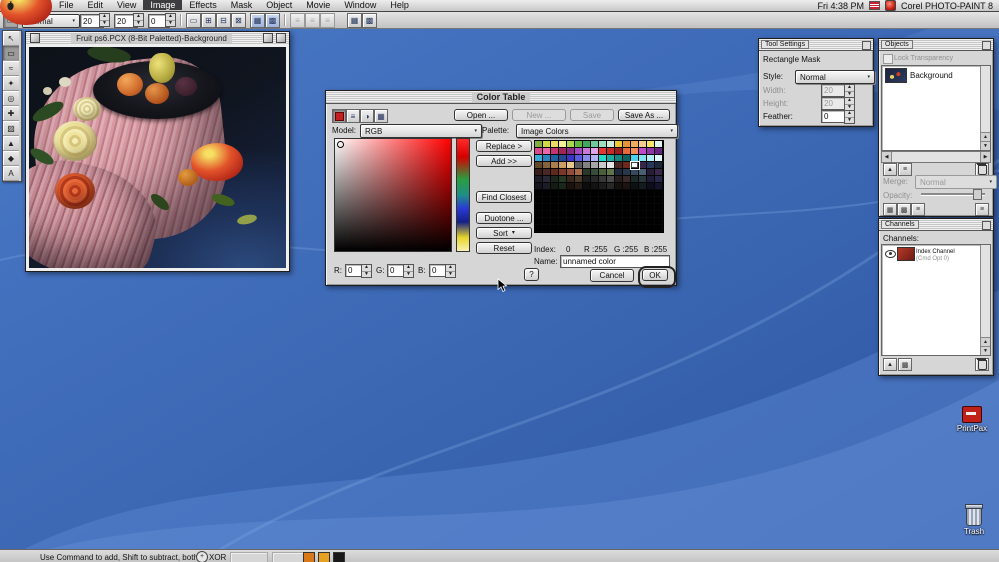  What do you see at coordinates (985, 341) in the screenshot?
I see `scroll-up-icon: ▲` at bounding box center [985, 341].